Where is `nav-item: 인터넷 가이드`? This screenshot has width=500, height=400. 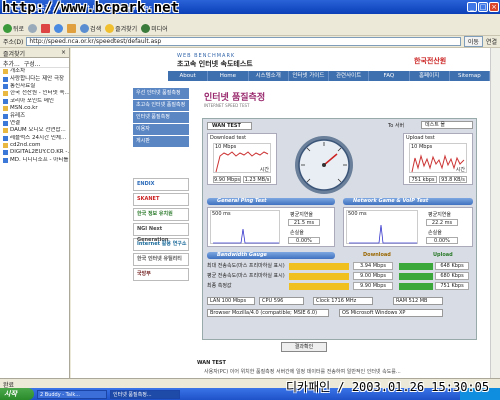
nav-item: 인터넷 가이드 is located at coordinates (309, 76).